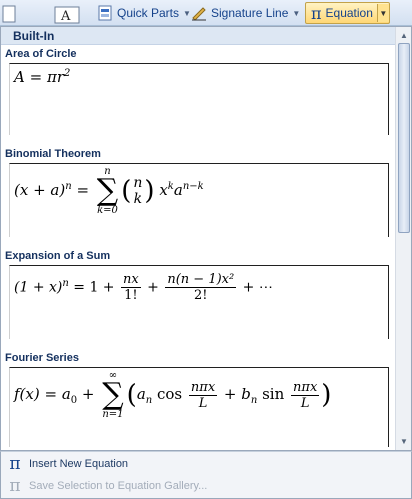 This screenshot has height=499, width=412. What do you see at coordinates (42, 358) in the screenshot?
I see `item-title: Fourier Series` at bounding box center [42, 358].